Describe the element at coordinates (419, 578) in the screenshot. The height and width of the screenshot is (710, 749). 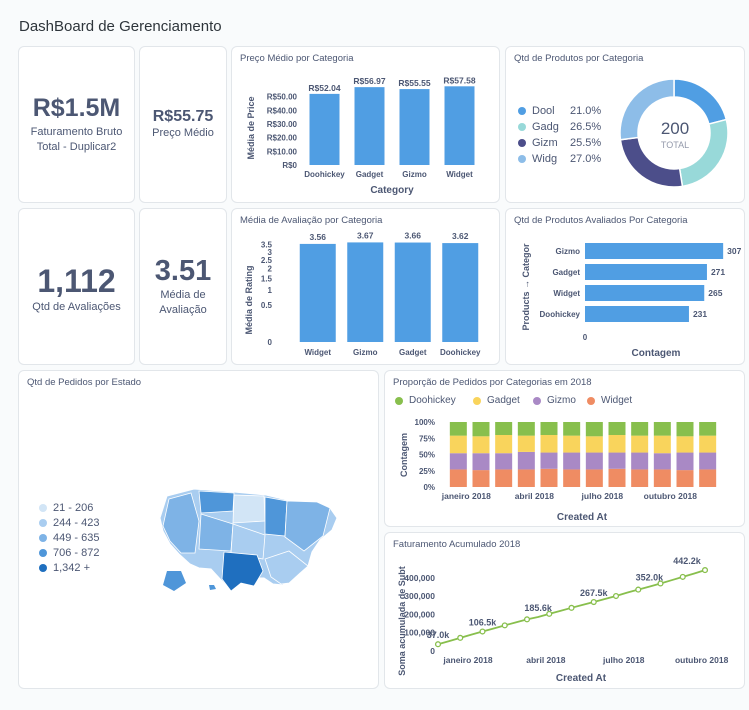
I see `y-tick-label: 400,000` at that location.